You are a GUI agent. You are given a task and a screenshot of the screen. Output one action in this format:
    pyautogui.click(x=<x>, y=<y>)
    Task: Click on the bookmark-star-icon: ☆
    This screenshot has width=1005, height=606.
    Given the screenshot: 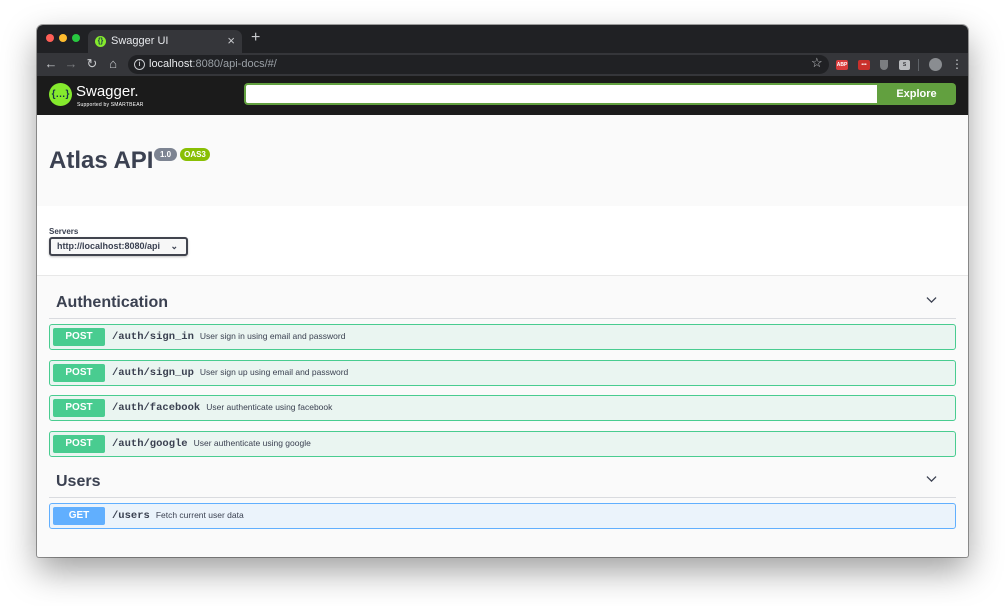 What is the action you would take?
    pyautogui.click(x=817, y=63)
    